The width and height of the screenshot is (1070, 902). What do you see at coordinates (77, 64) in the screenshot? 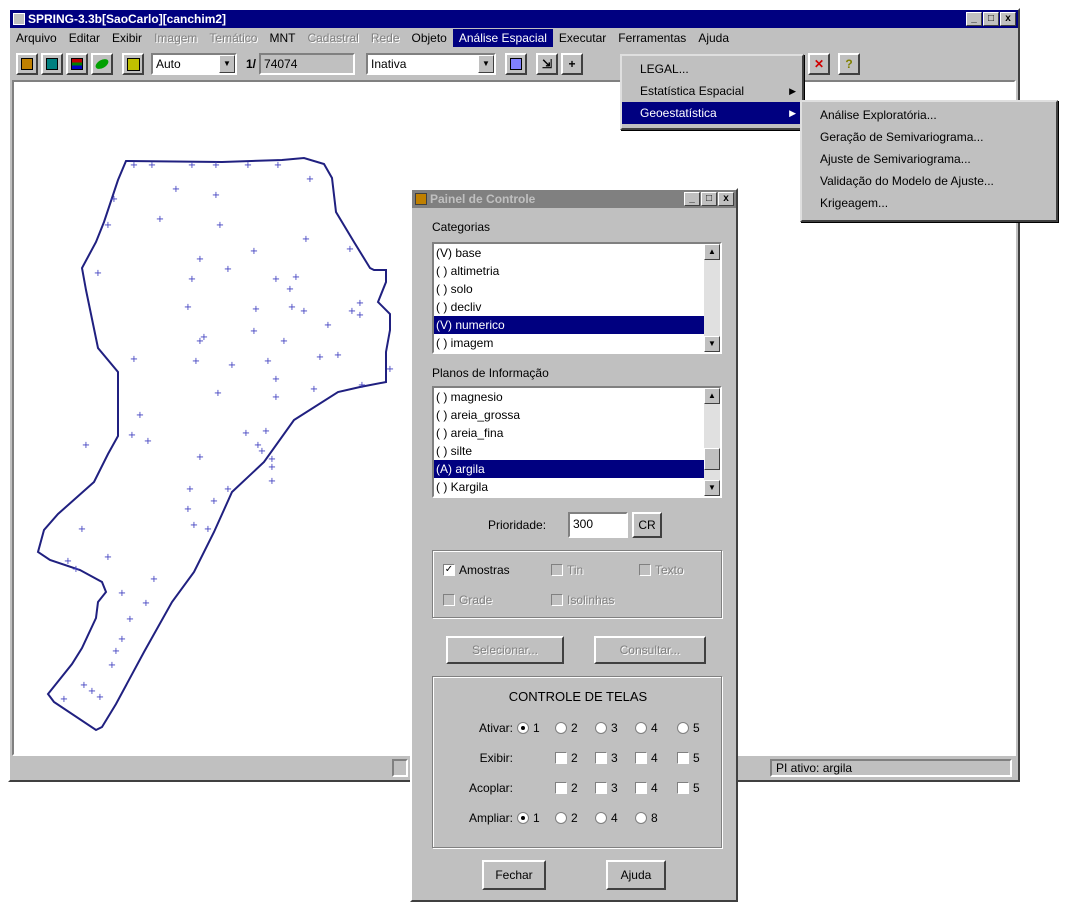
I see `layers-icon` at bounding box center [77, 64].